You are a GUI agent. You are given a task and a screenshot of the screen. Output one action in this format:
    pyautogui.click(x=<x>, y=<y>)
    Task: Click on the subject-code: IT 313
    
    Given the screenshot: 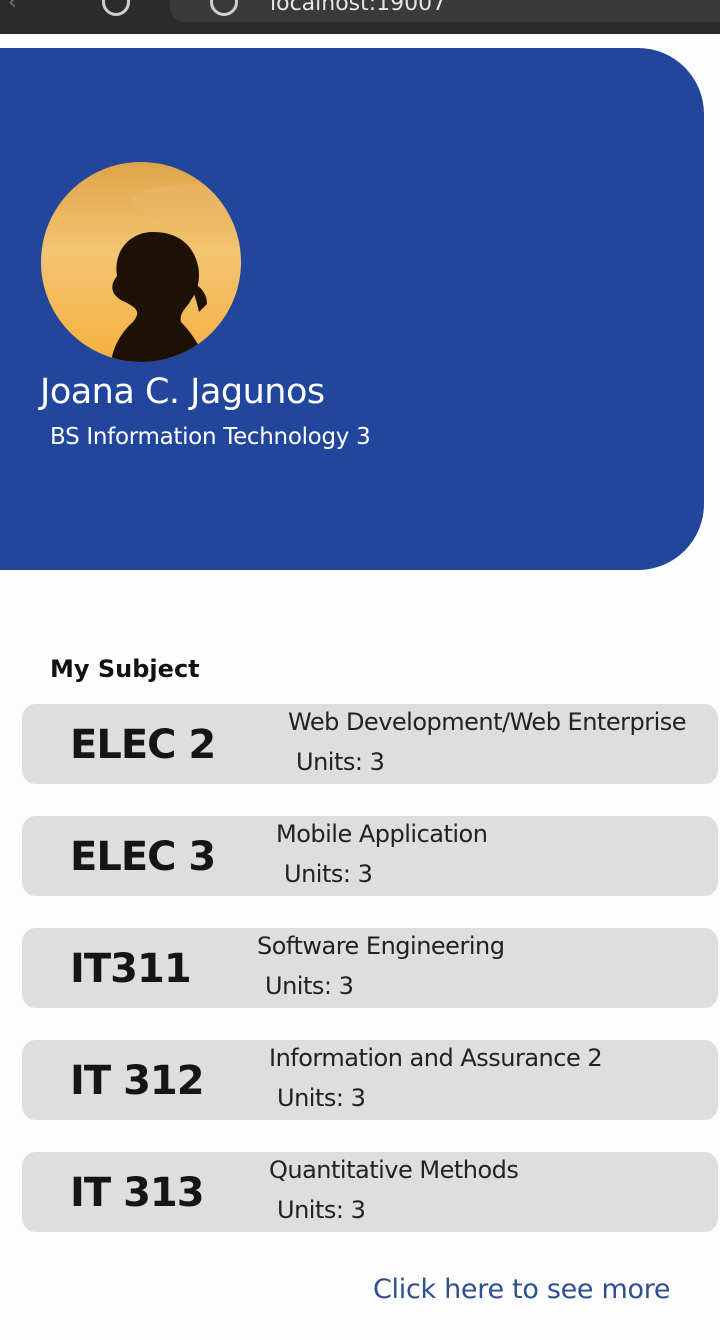 What is the action you would take?
    pyautogui.click(x=137, y=1193)
    